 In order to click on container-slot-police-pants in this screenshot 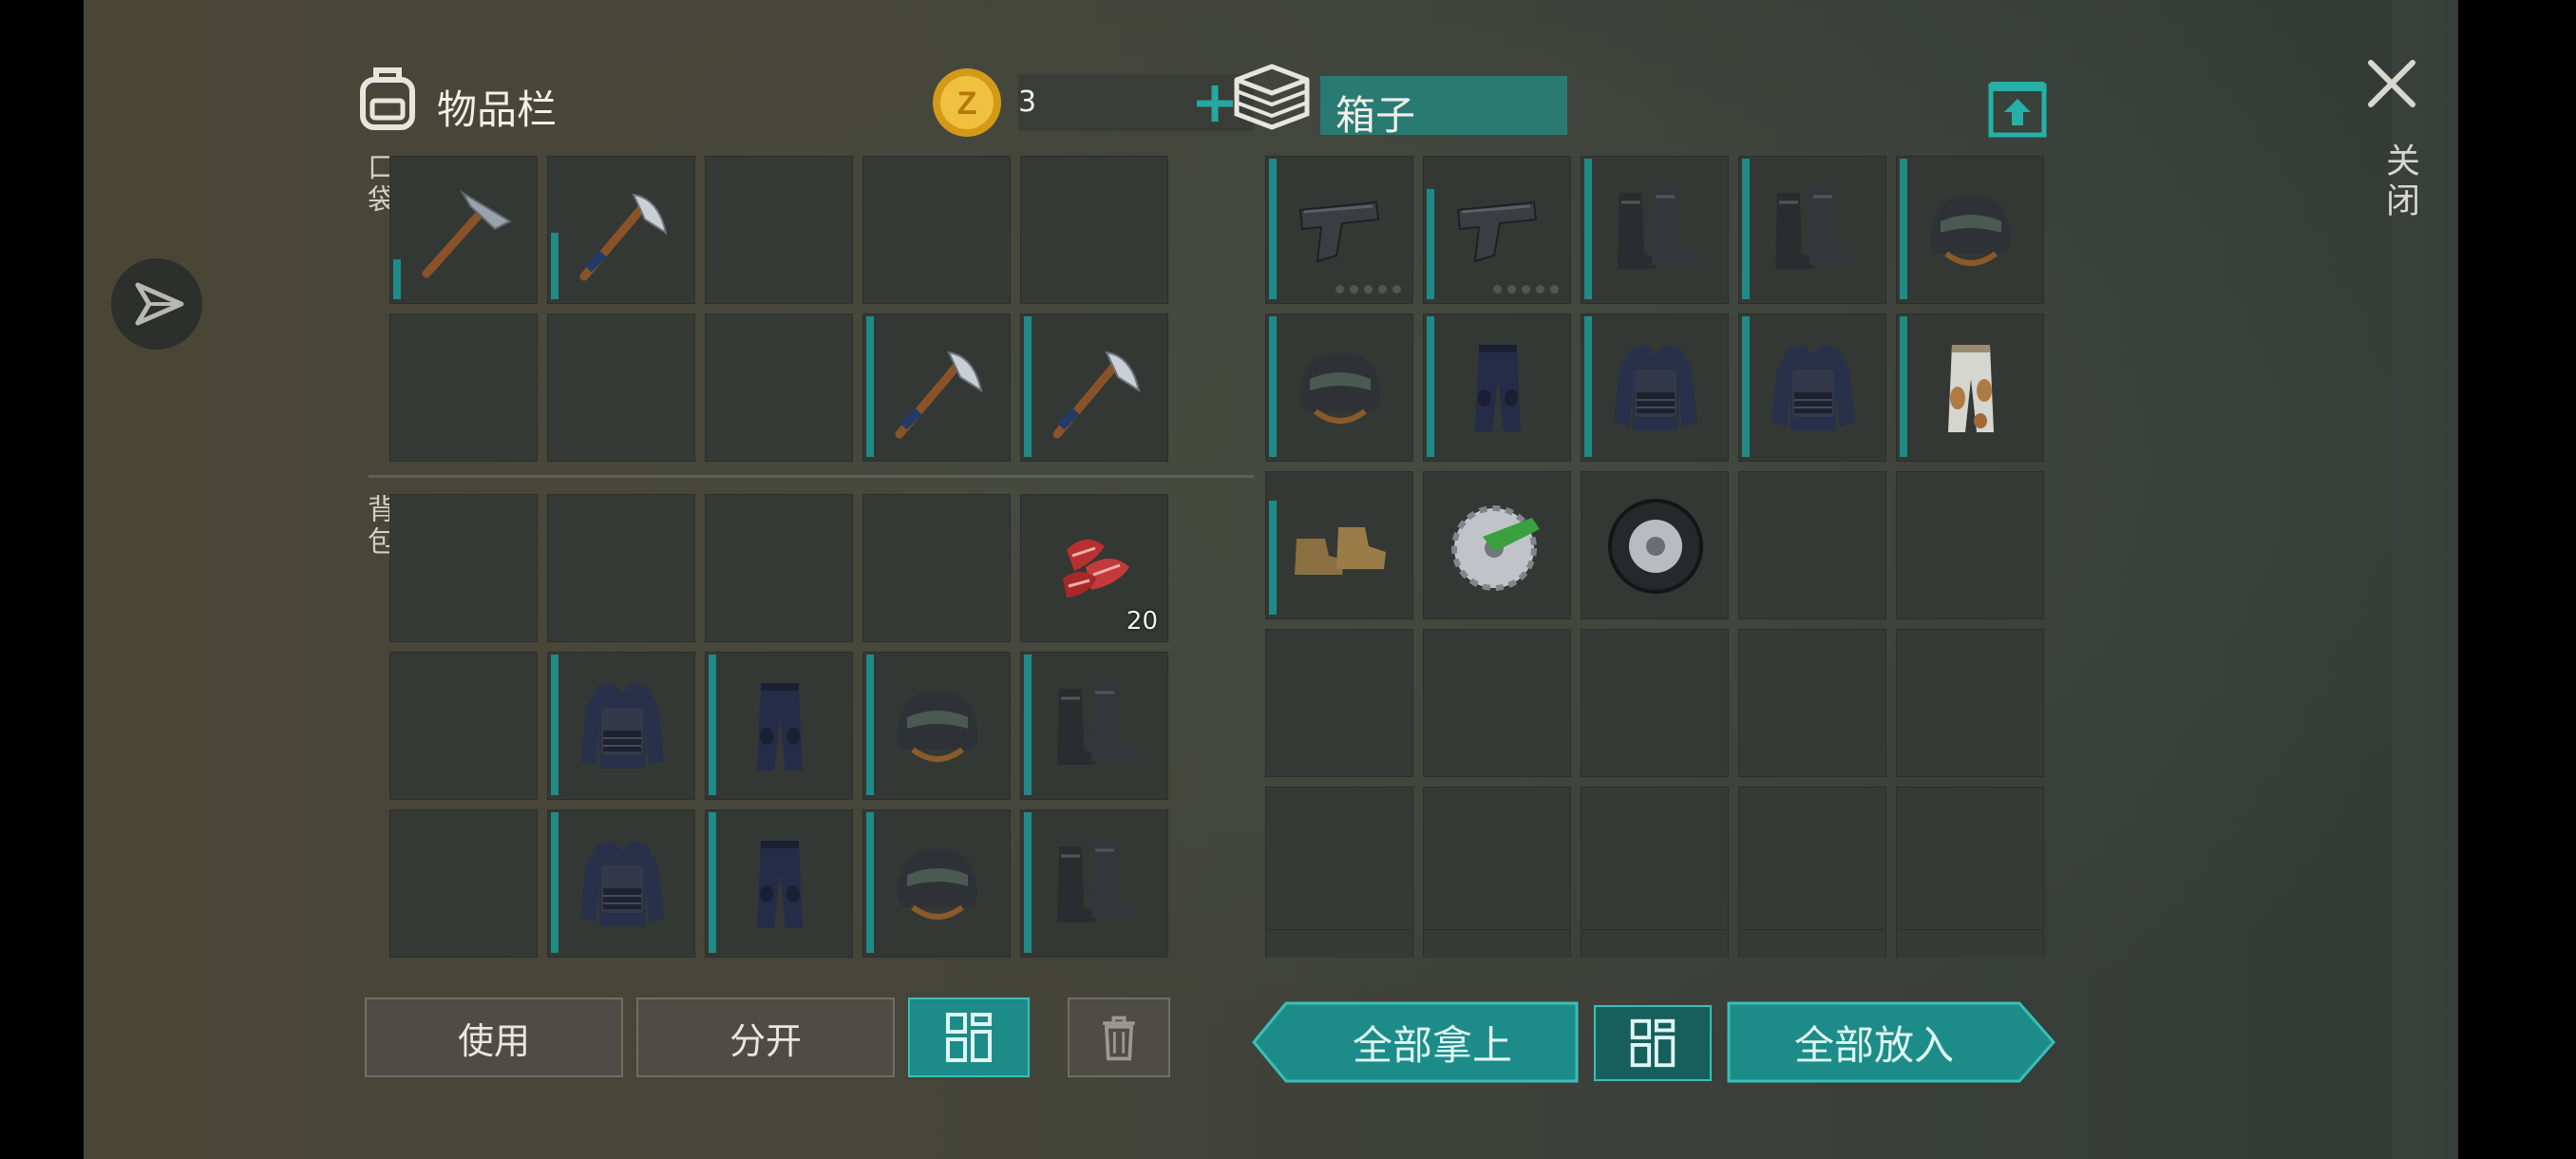, I will do `click(1497, 388)`.